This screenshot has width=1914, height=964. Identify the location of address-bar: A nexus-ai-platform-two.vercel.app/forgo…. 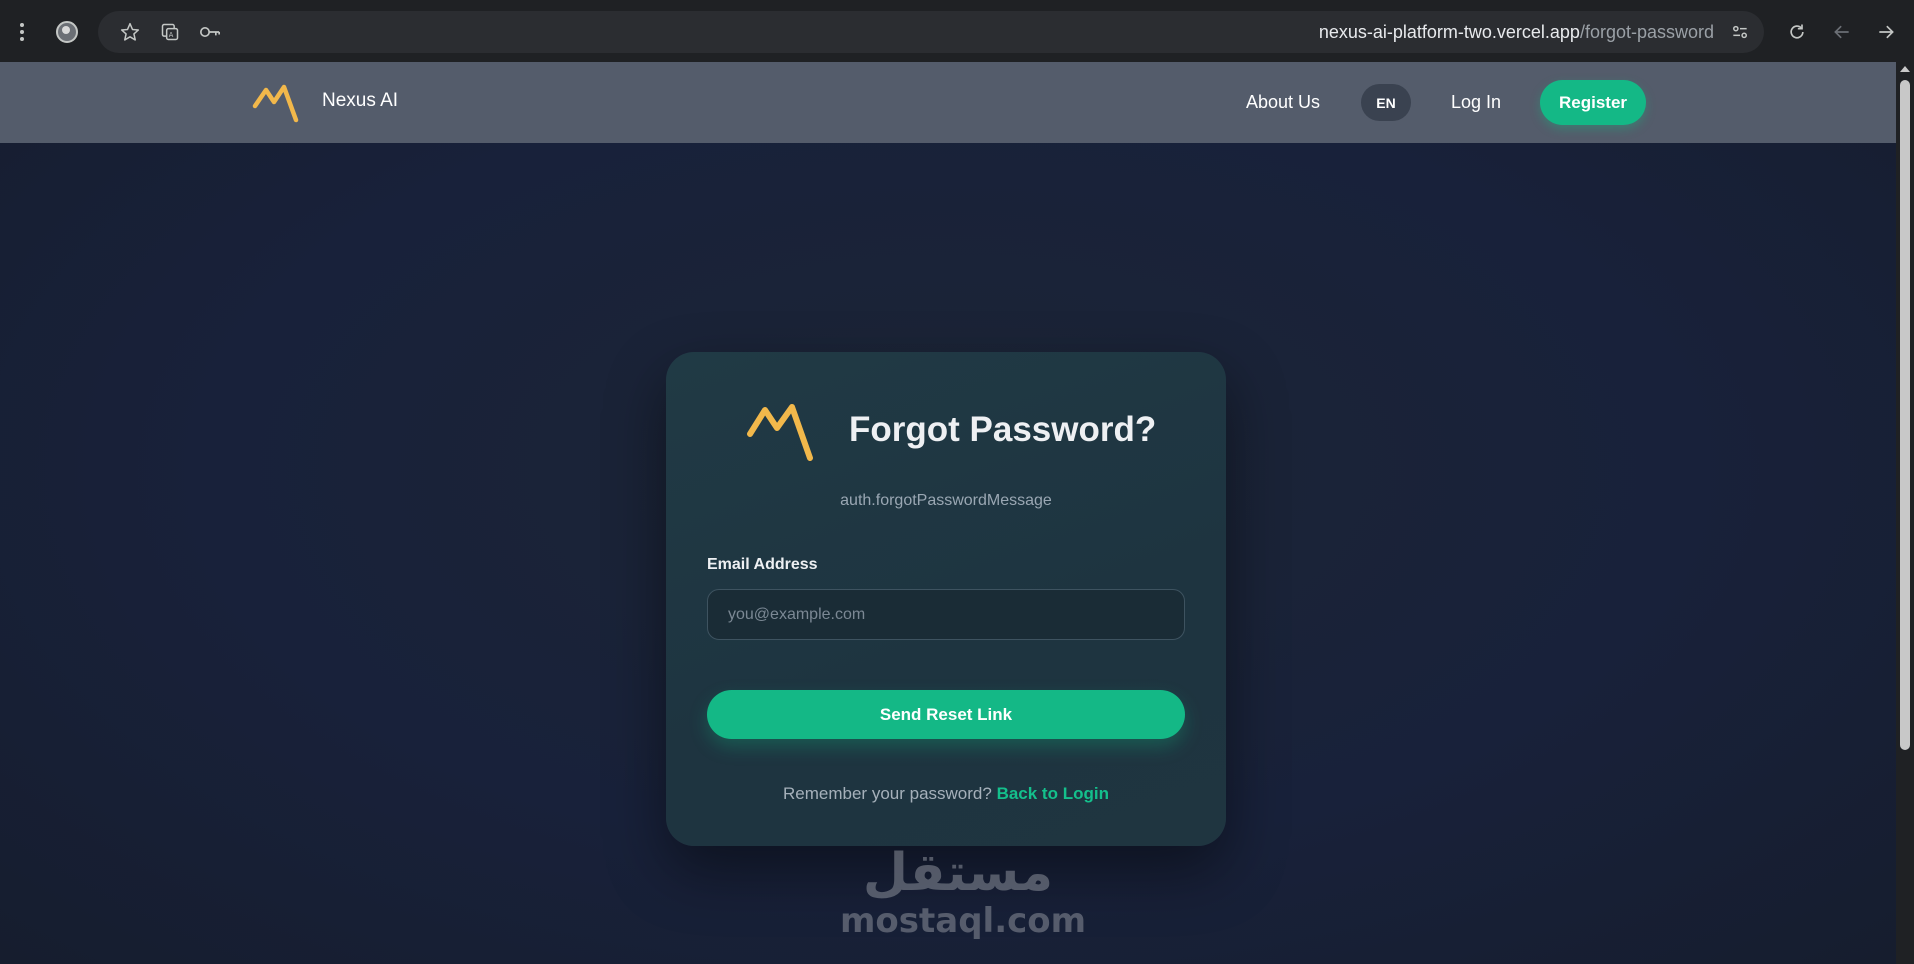
(931, 32).